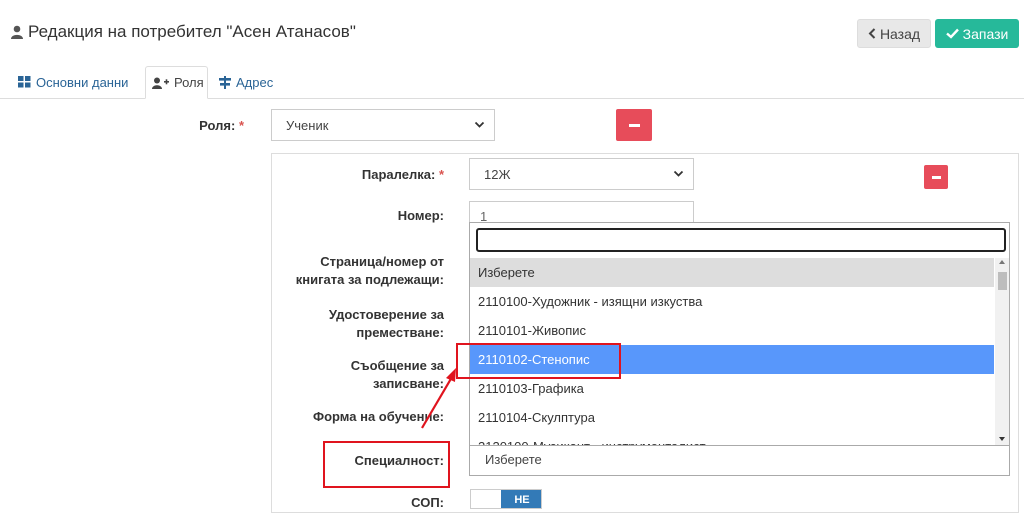 This screenshot has width=1024, height=513. Describe the element at coordinates (521, 499) in the screenshot. I see `toggle-state: НЕ` at that location.